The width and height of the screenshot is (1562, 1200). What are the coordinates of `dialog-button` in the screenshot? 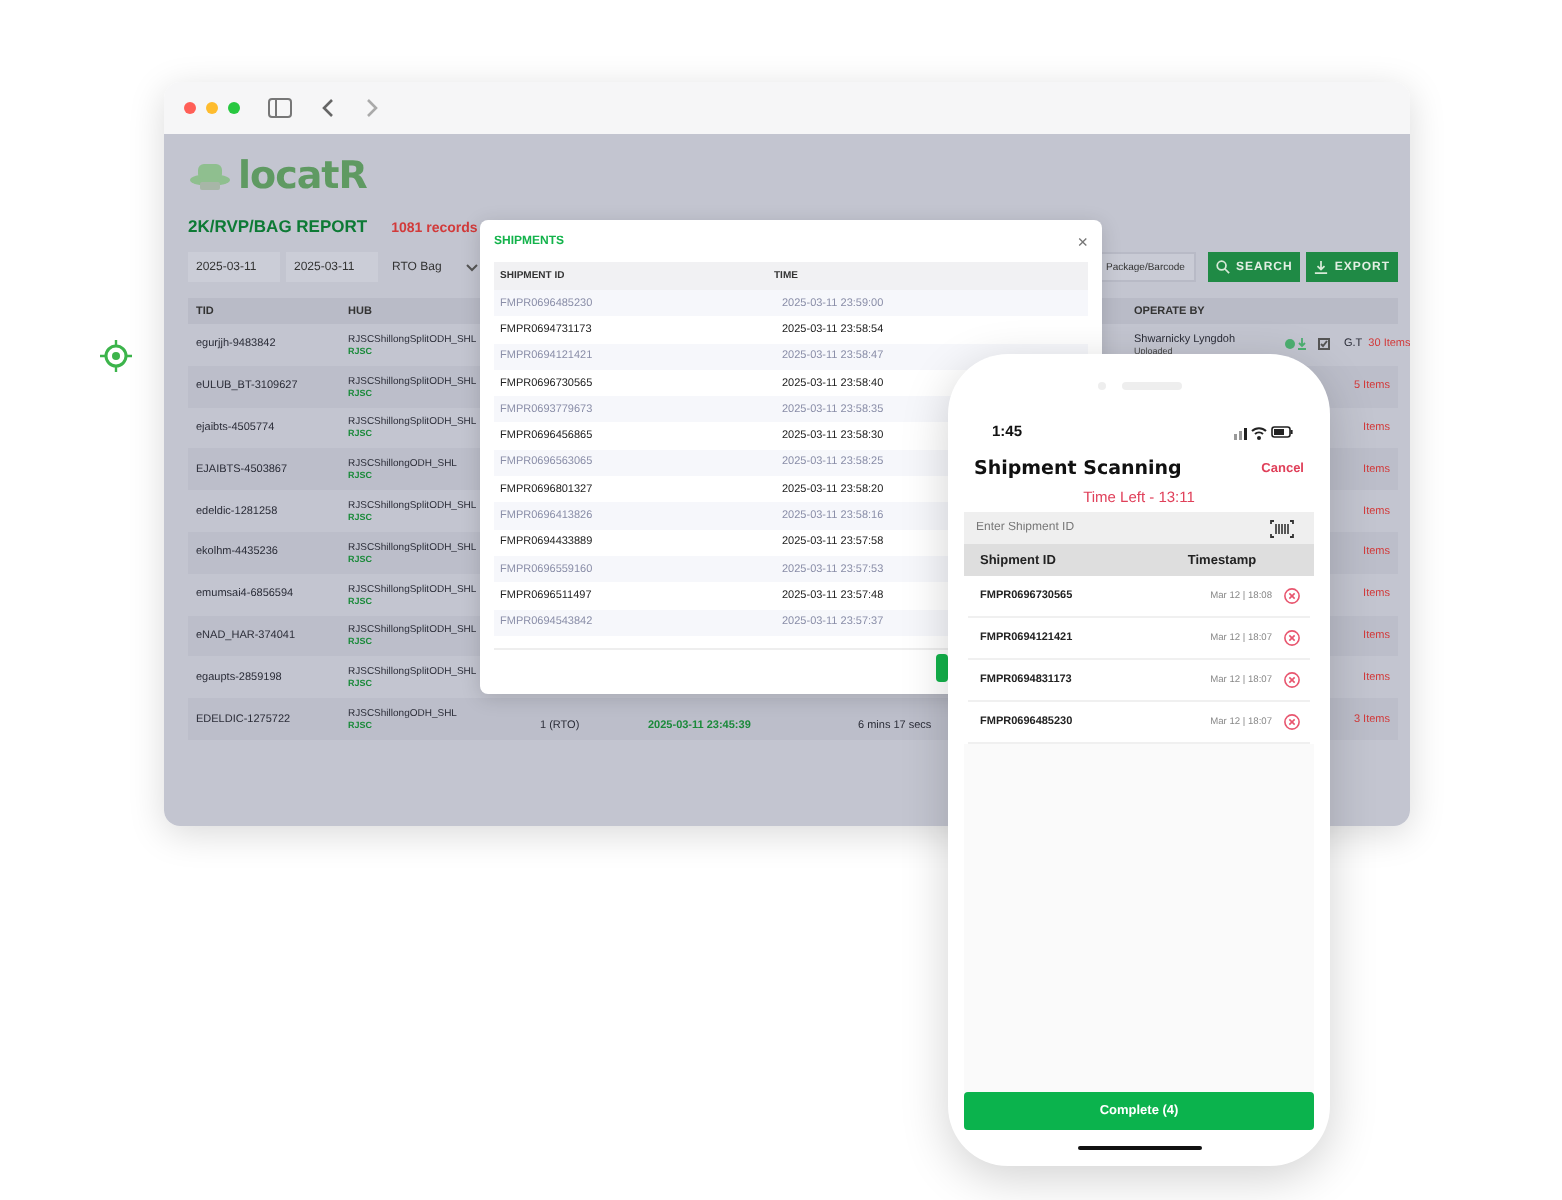 It's located at (942, 668).